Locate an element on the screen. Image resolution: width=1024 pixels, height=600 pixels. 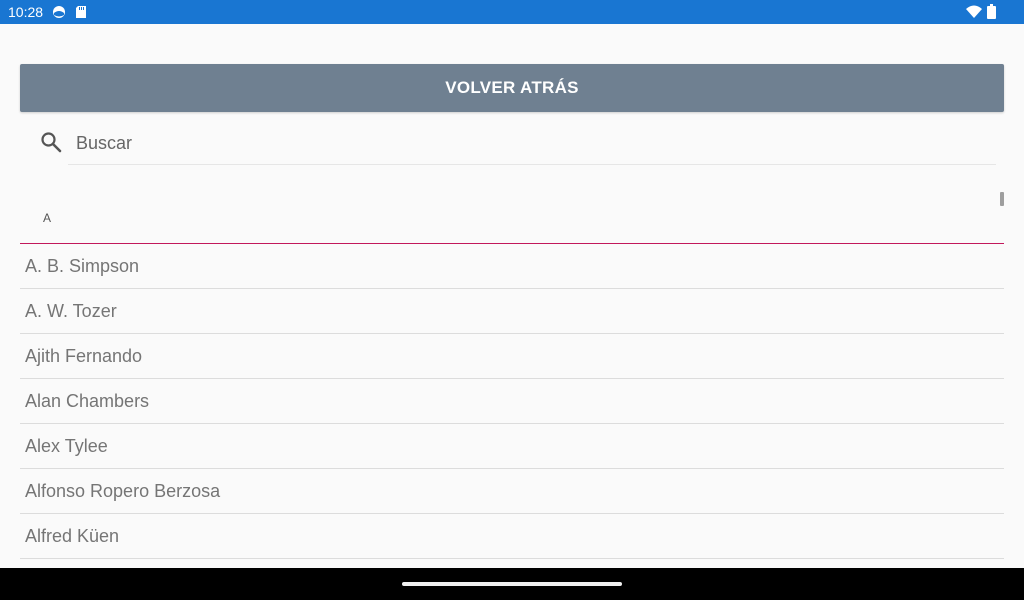
list-item: Alex Tylee is located at coordinates (512, 446).